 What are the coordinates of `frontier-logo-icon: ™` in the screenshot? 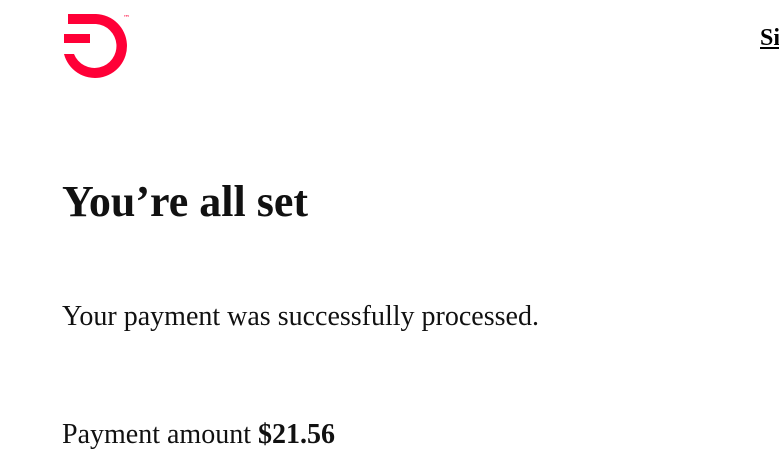 It's located at (97, 46).